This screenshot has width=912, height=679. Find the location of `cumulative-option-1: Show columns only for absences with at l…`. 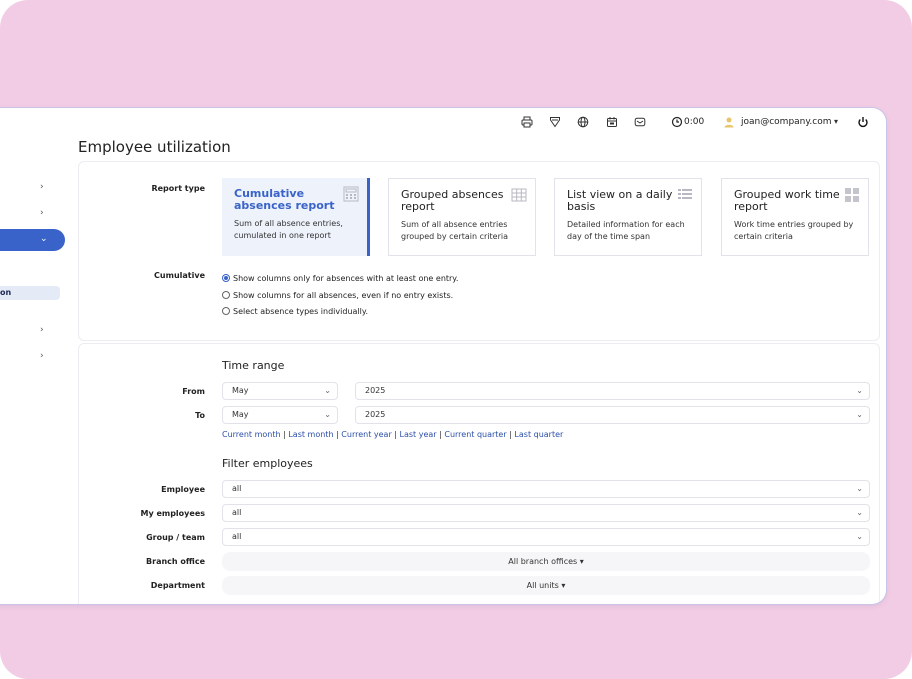

cumulative-option-1: Show columns only for absences with at l… is located at coordinates (340, 278).